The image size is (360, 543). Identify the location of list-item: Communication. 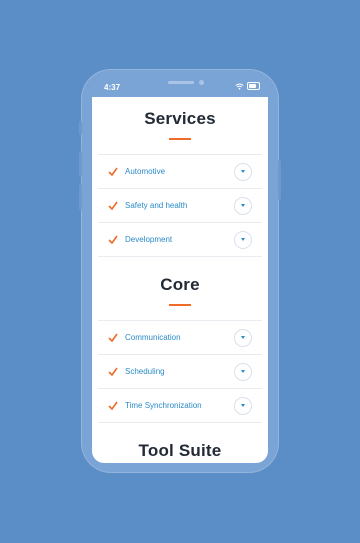
(180, 338).